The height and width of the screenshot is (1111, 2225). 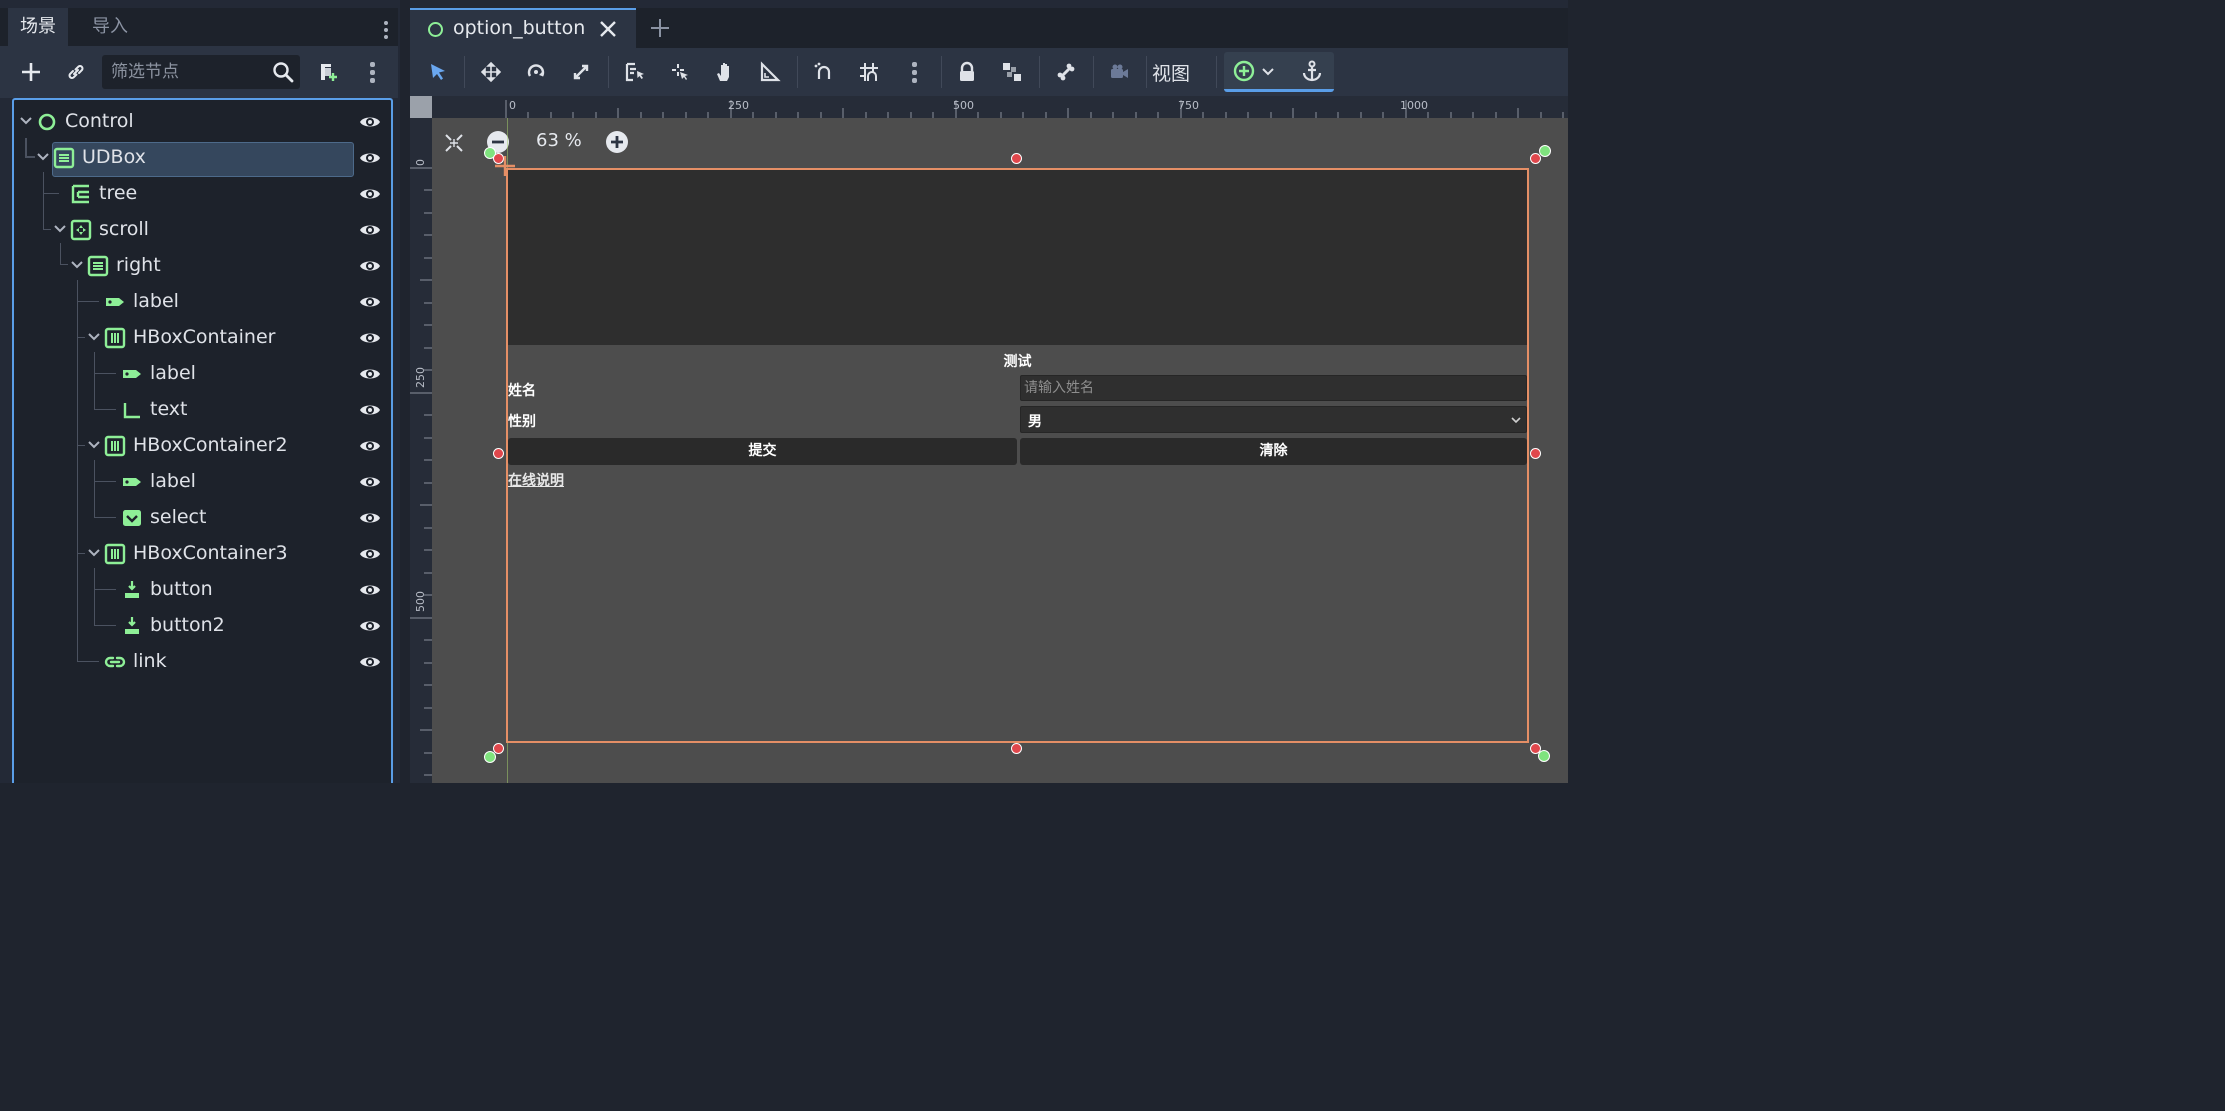 I want to click on select-mode-button, so click(x=438, y=72).